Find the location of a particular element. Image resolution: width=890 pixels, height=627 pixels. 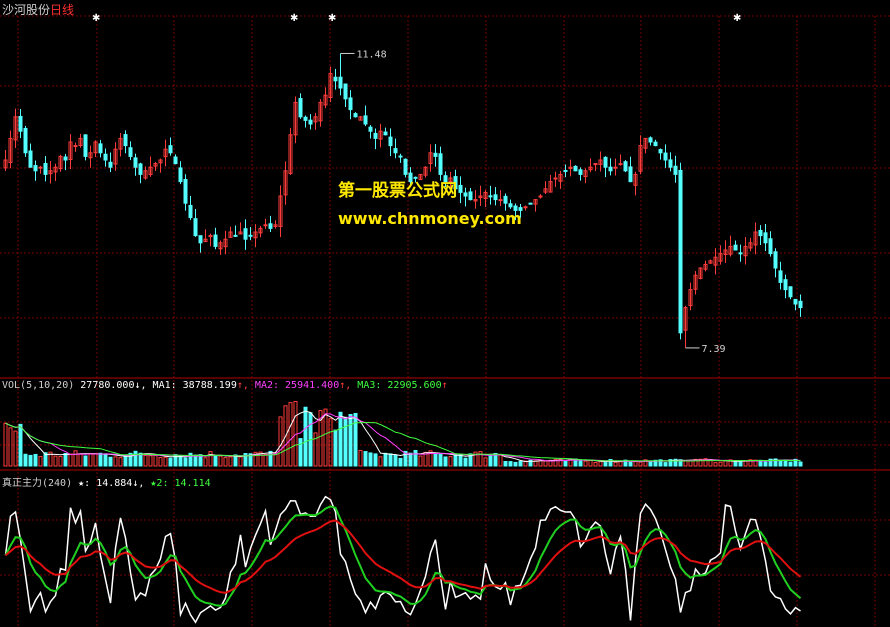

ma2-label: MA2: 25941.400 is located at coordinates (297, 385).